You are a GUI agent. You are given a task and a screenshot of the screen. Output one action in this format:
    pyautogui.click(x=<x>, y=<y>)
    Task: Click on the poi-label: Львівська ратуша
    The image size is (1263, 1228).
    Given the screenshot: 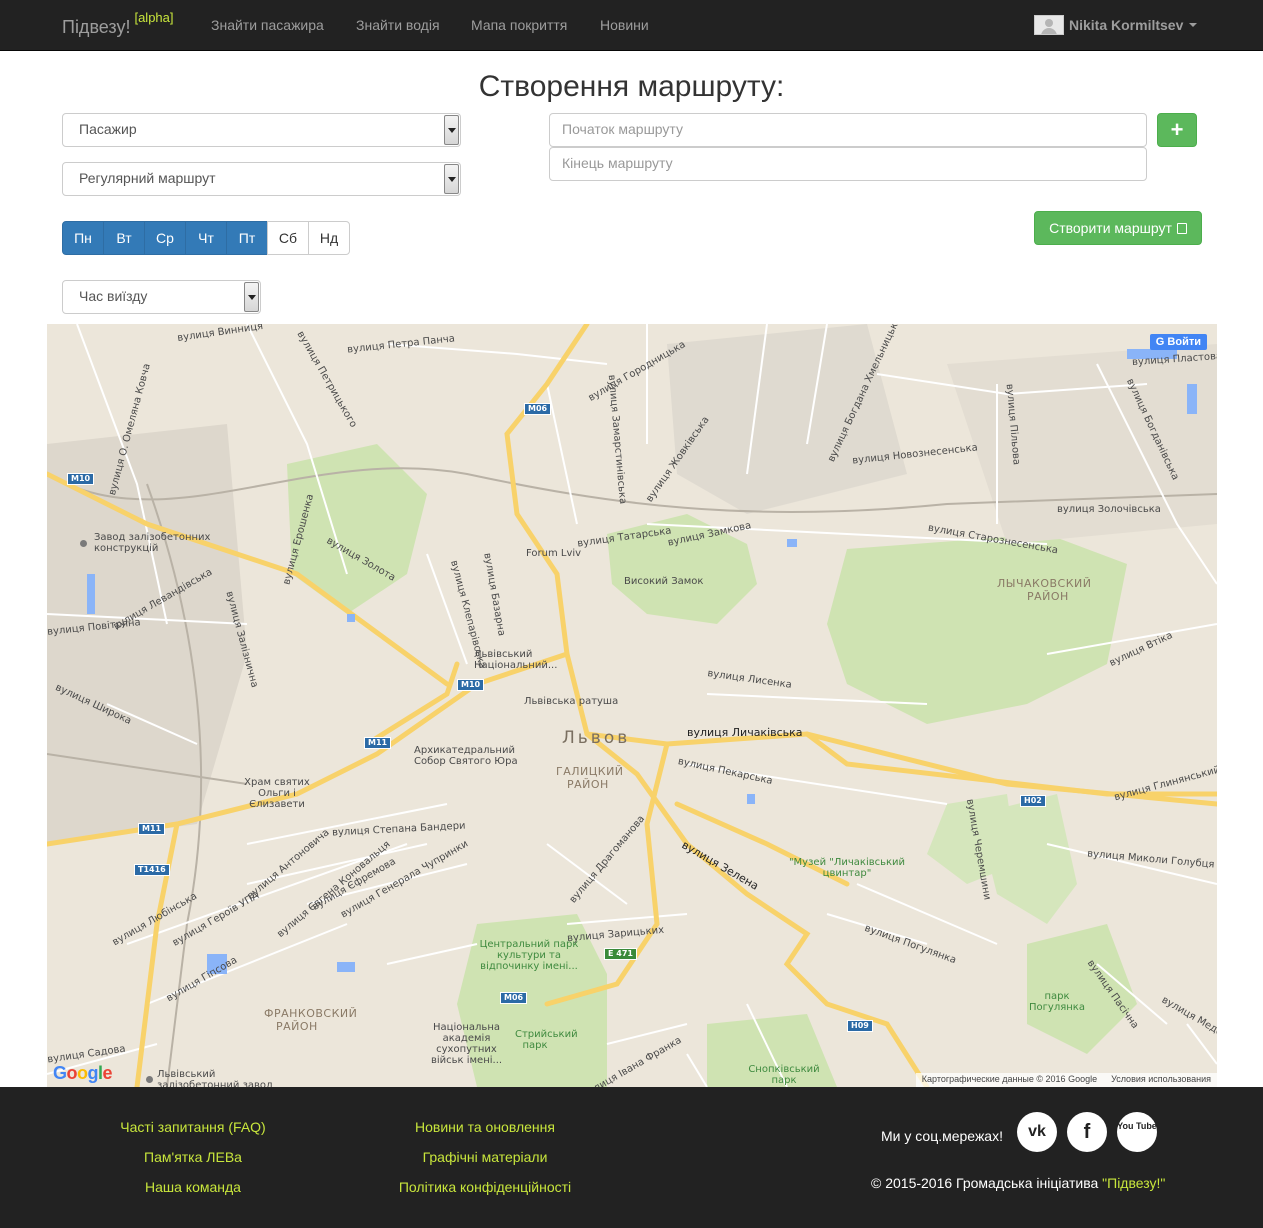 What is the action you would take?
    pyautogui.click(x=571, y=701)
    